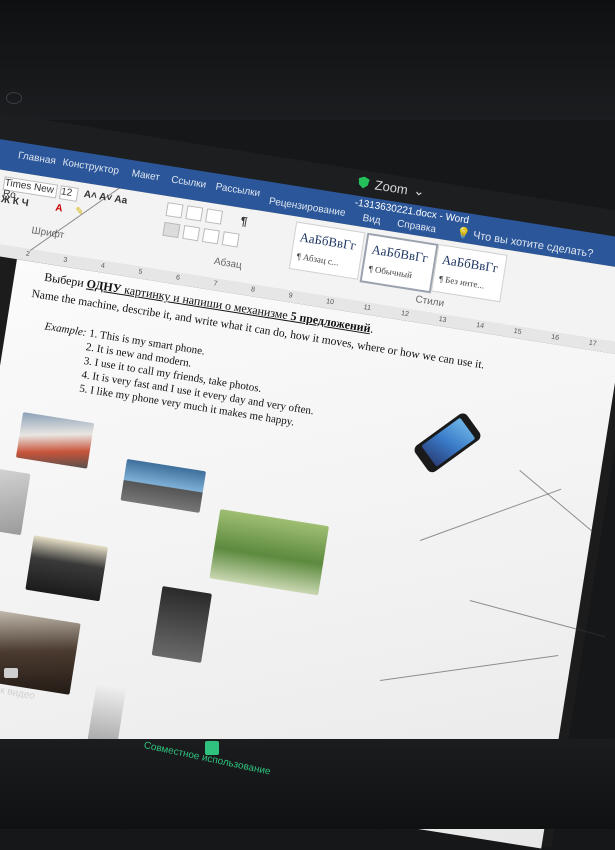 This screenshot has height=850, width=615. I want to click on ruler-tick-label: 17, so click(593, 343).